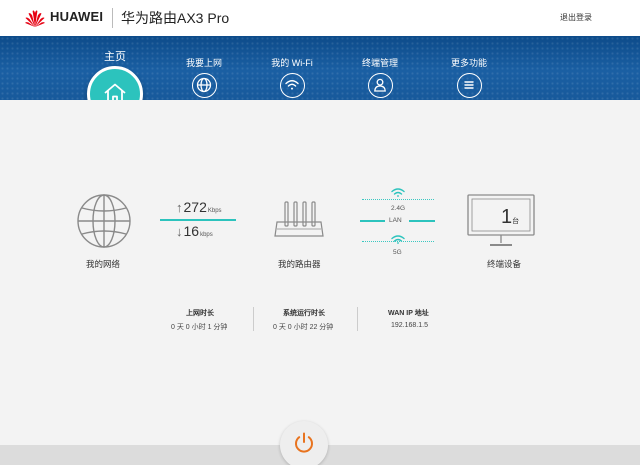  Describe the element at coordinates (422, 221) in the screenshot. I see `lan-line-right` at that location.